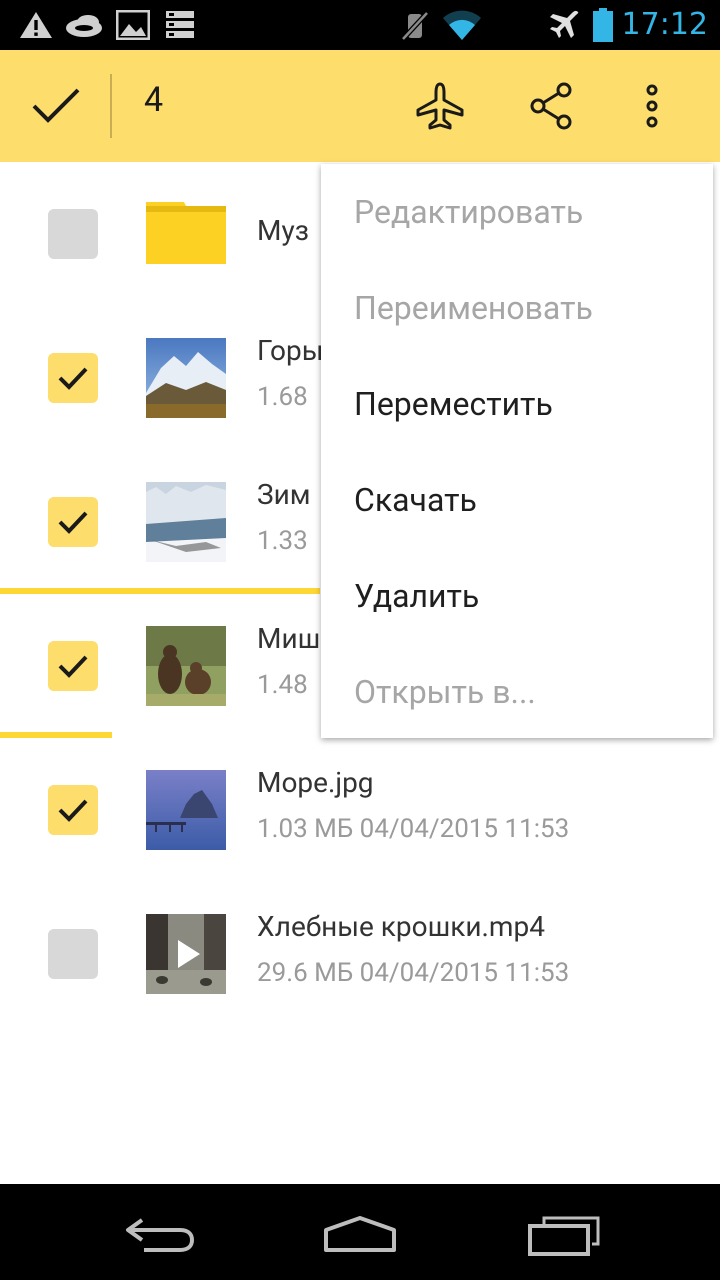 Image resolution: width=720 pixels, height=1280 pixels. I want to click on airplane-mode-icon, so click(564, 24).